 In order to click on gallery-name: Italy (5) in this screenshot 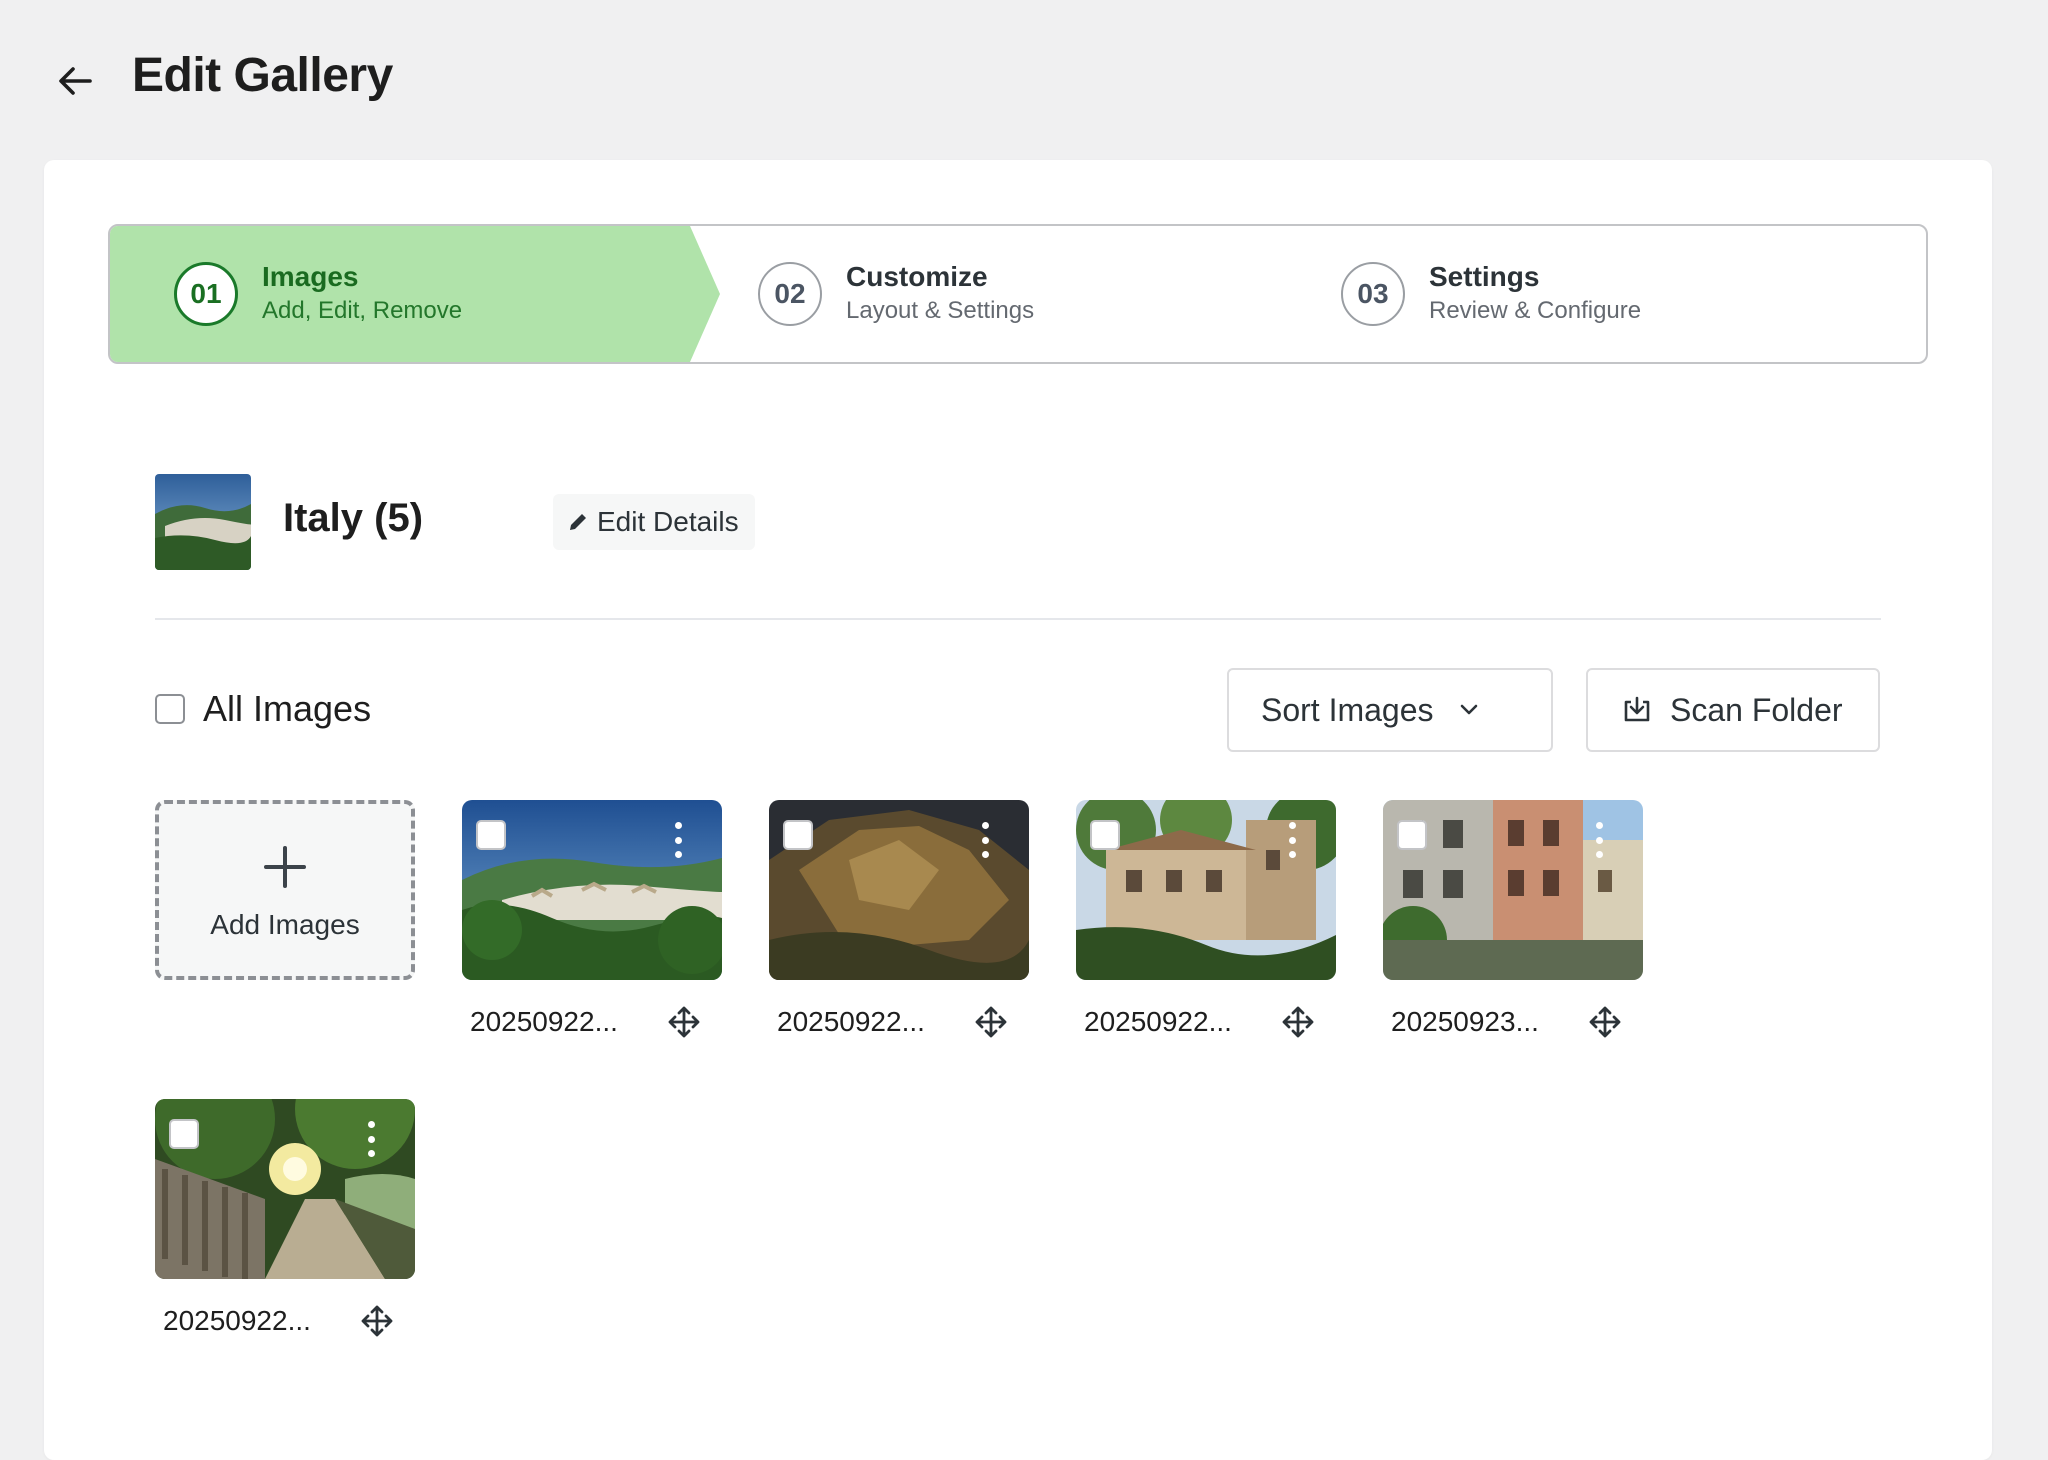, I will do `click(353, 518)`.